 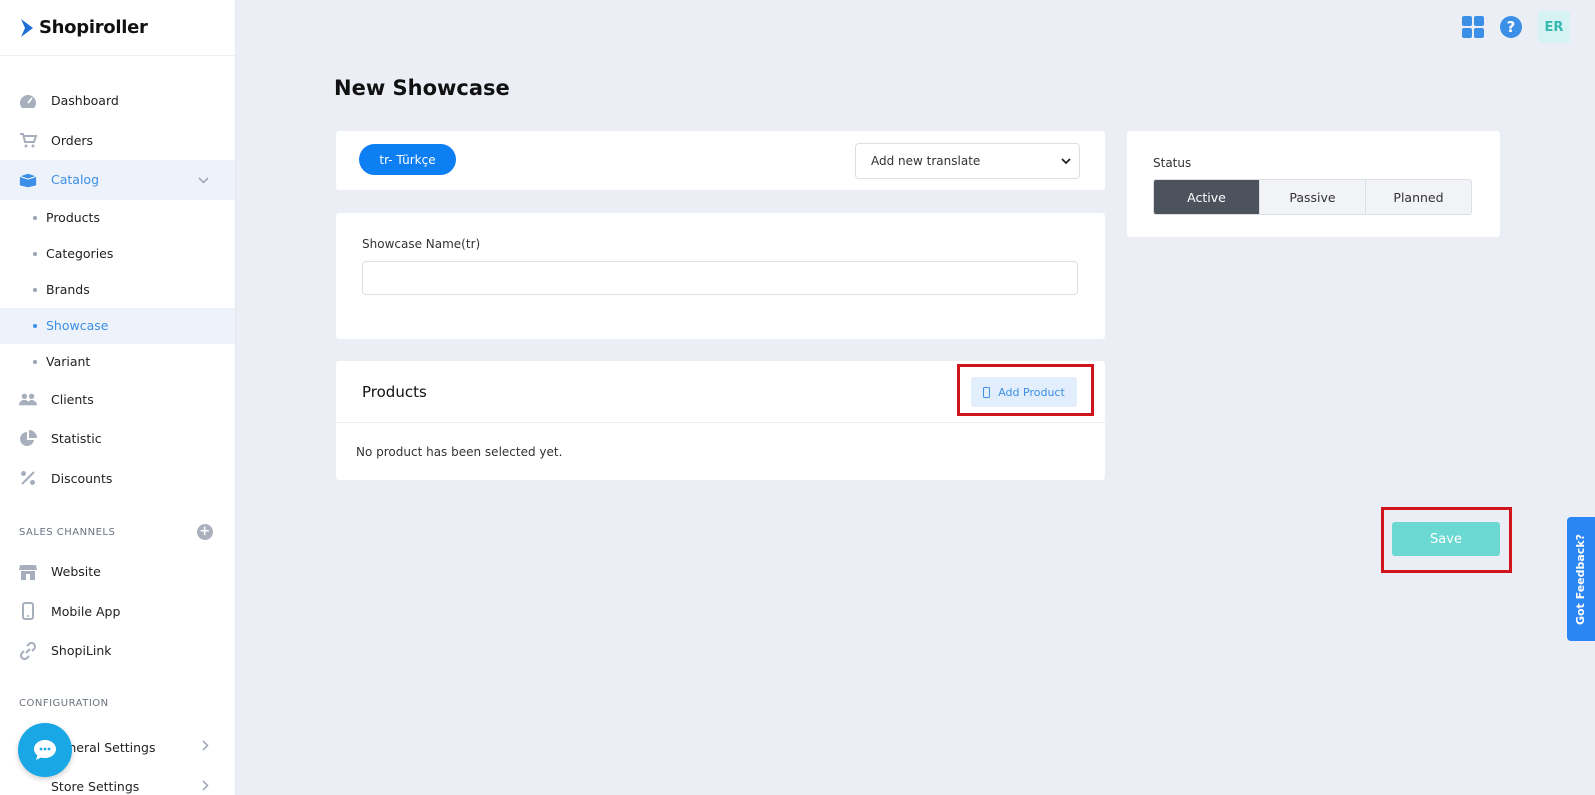 I want to click on status-label: Status, so click(x=1172, y=163).